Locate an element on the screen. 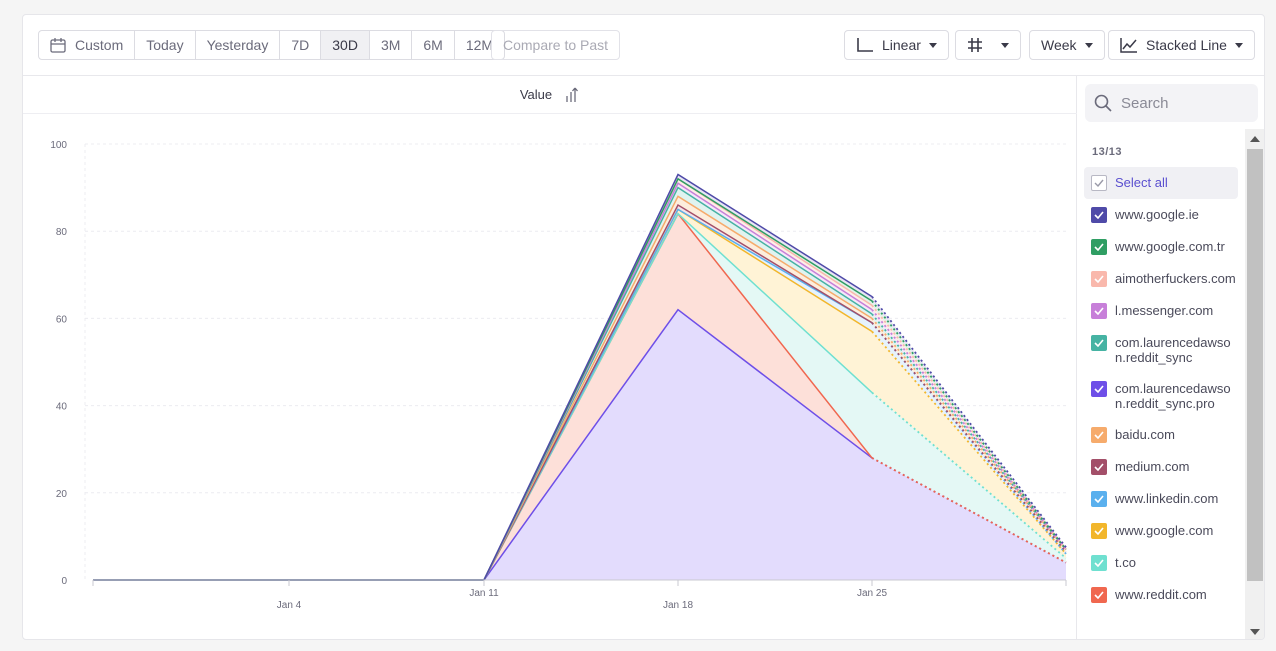  sort-icon is located at coordinates (572, 95).